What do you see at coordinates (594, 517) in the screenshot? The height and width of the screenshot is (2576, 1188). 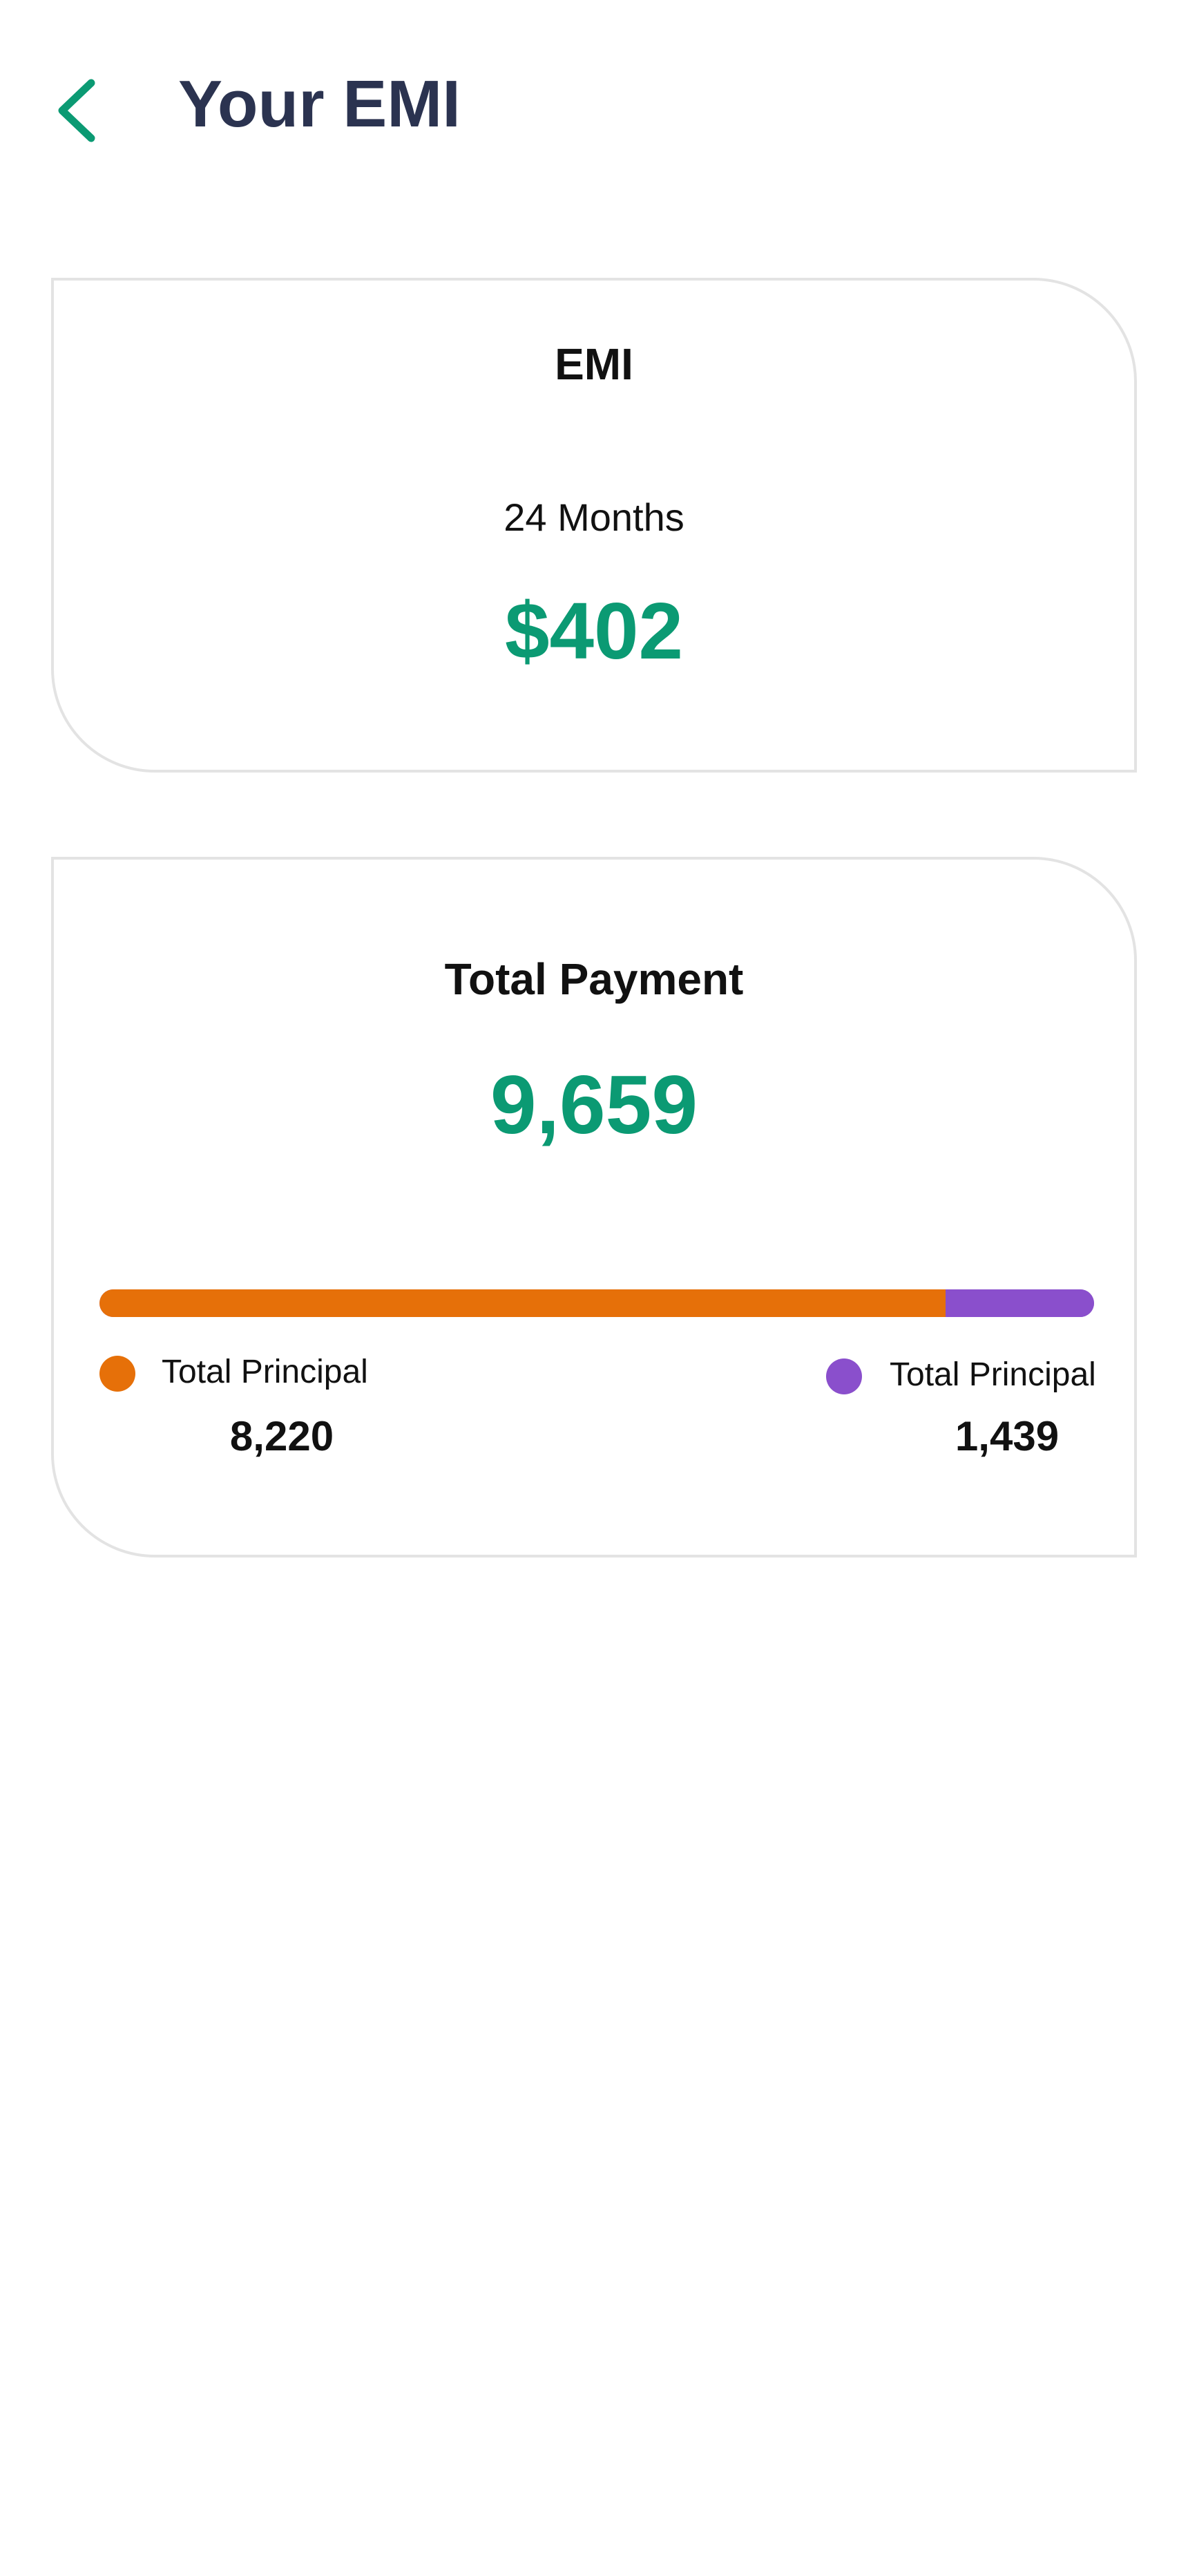 I see `emi-duration: 24 Months` at bounding box center [594, 517].